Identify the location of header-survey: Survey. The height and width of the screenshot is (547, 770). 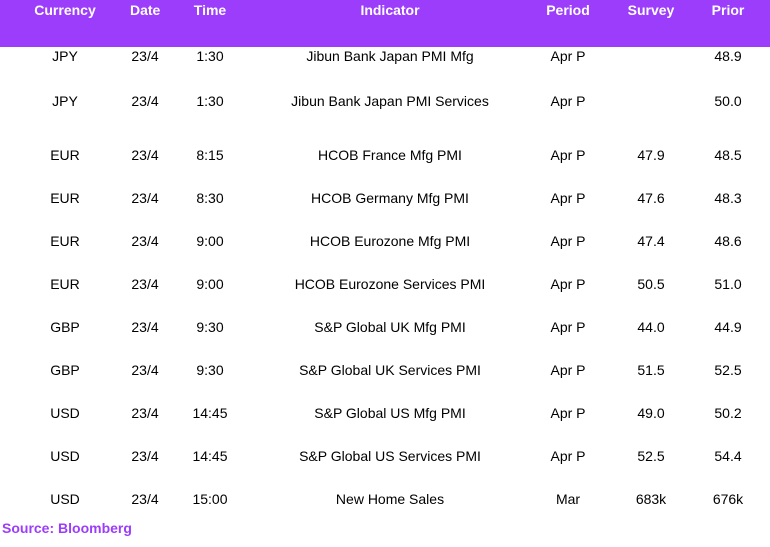
(651, 23).